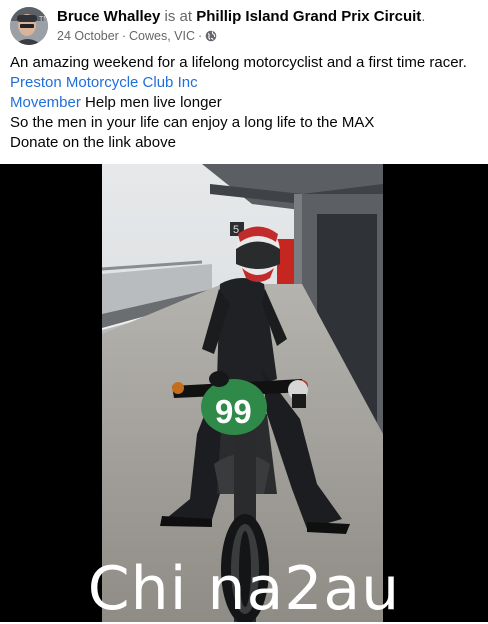 The height and width of the screenshot is (624, 488). Describe the element at coordinates (244, 589) in the screenshot. I see `watermark-text: Chi na2au` at that location.